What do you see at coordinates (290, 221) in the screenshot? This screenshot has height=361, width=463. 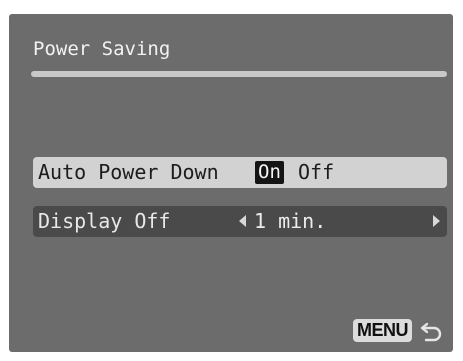 I see `display-off-value: 1 min.` at bounding box center [290, 221].